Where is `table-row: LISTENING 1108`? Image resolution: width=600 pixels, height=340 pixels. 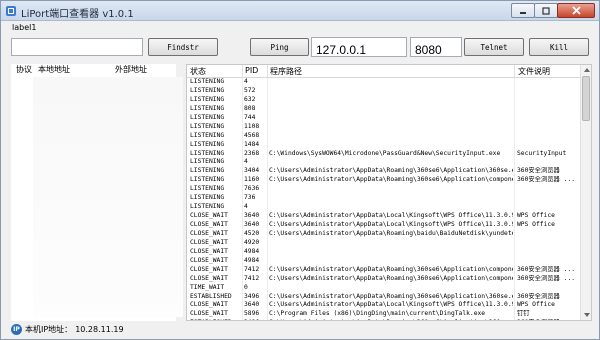
table-row: LISTENING 1108 is located at coordinates (384, 127).